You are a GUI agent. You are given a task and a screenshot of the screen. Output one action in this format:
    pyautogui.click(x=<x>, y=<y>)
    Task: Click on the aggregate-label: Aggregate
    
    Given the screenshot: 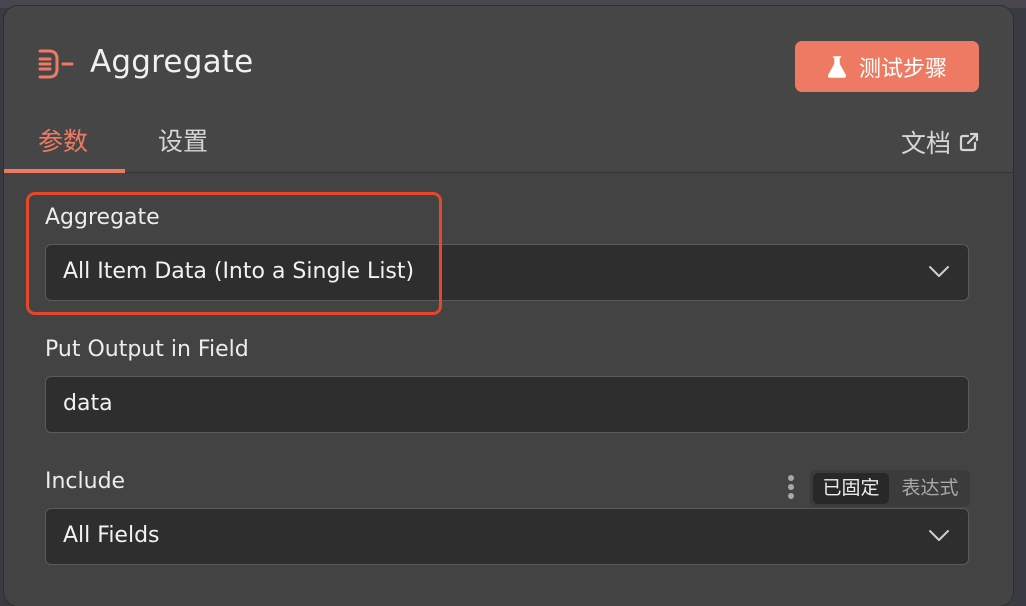 What is the action you would take?
    pyautogui.click(x=102, y=217)
    